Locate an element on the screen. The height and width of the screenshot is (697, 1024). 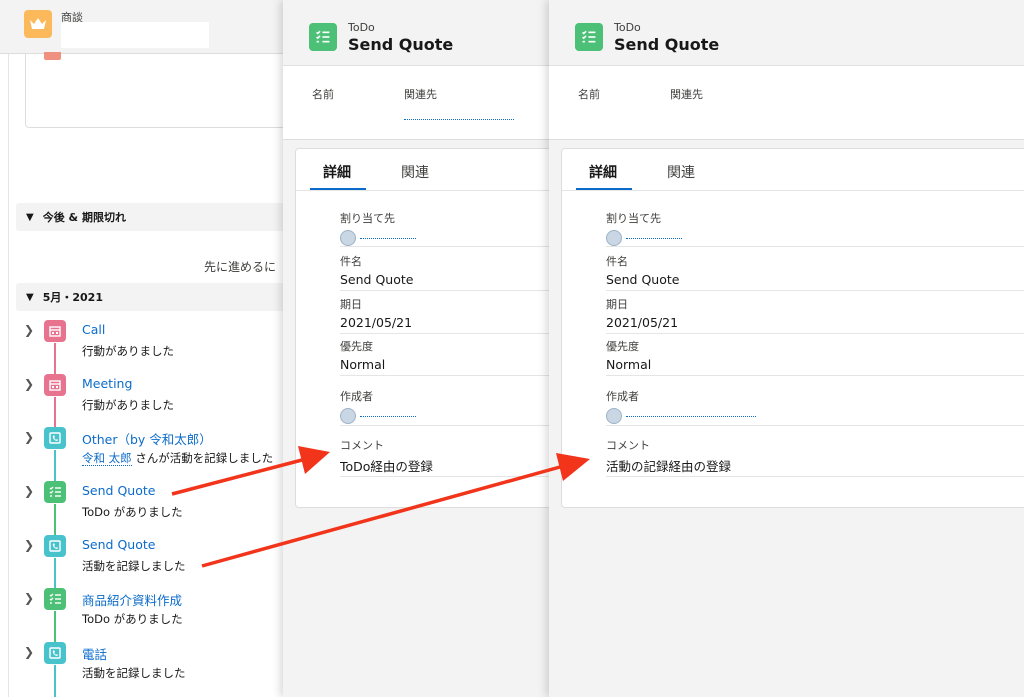
composer-card is located at coordinates (157, 90).